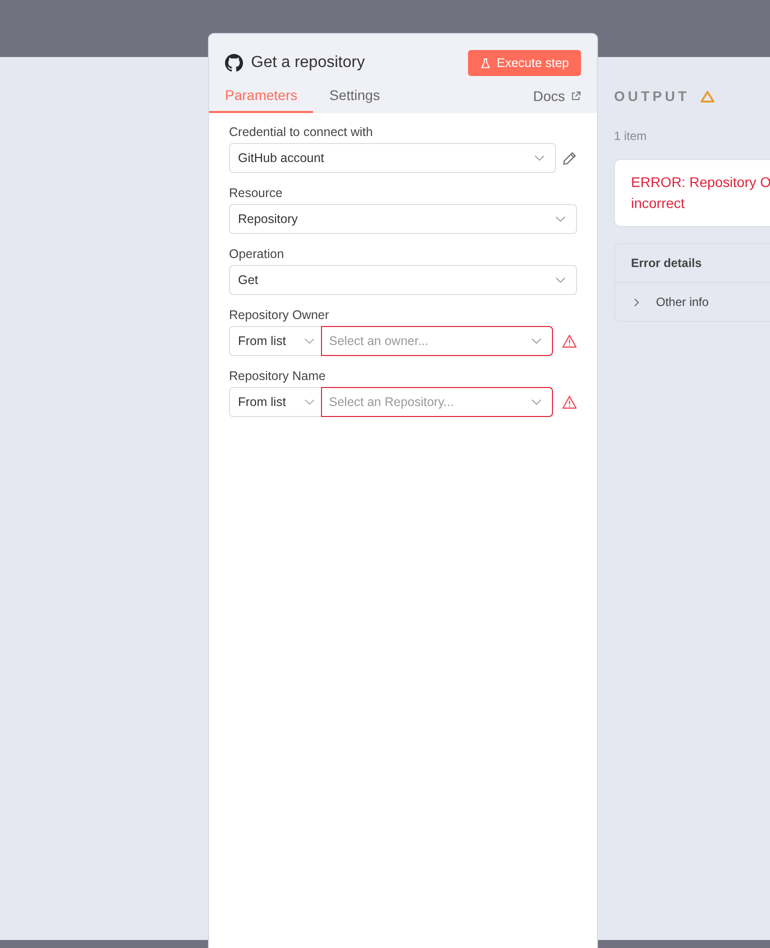  What do you see at coordinates (234, 63) in the screenshot?
I see `github-icon` at bounding box center [234, 63].